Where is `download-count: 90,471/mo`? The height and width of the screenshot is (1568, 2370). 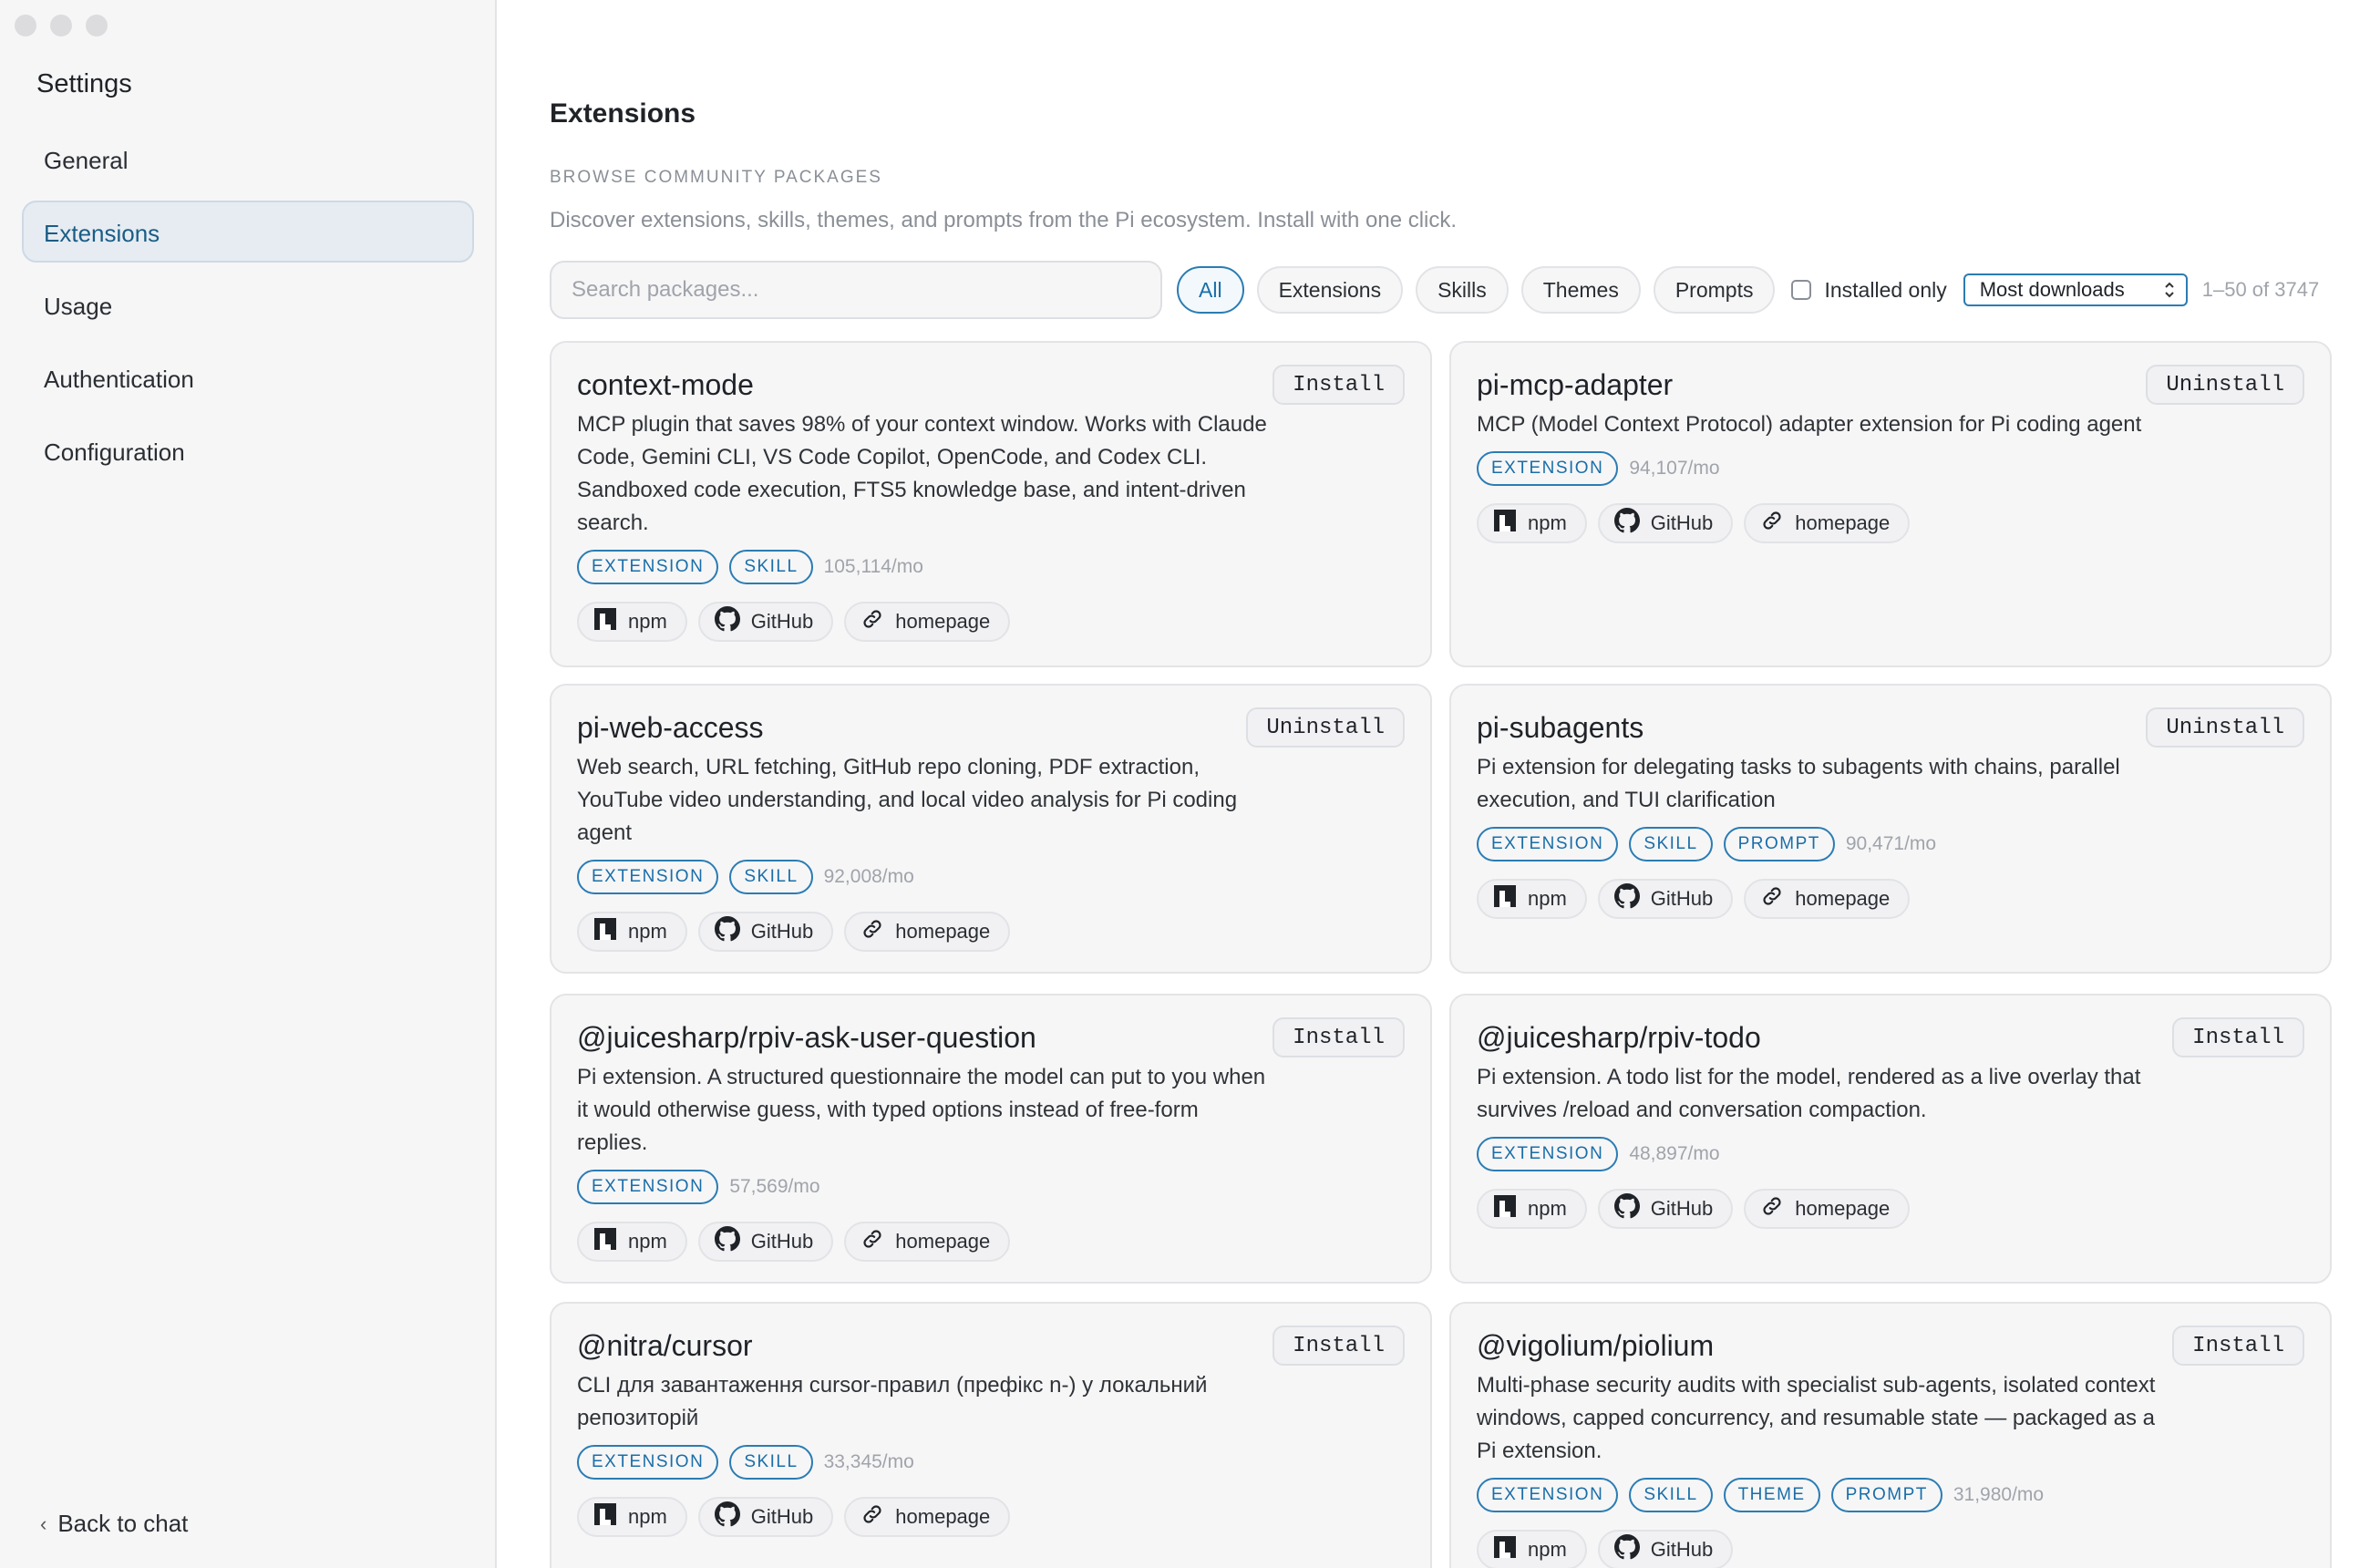 download-count: 90,471/mo is located at coordinates (1891, 843).